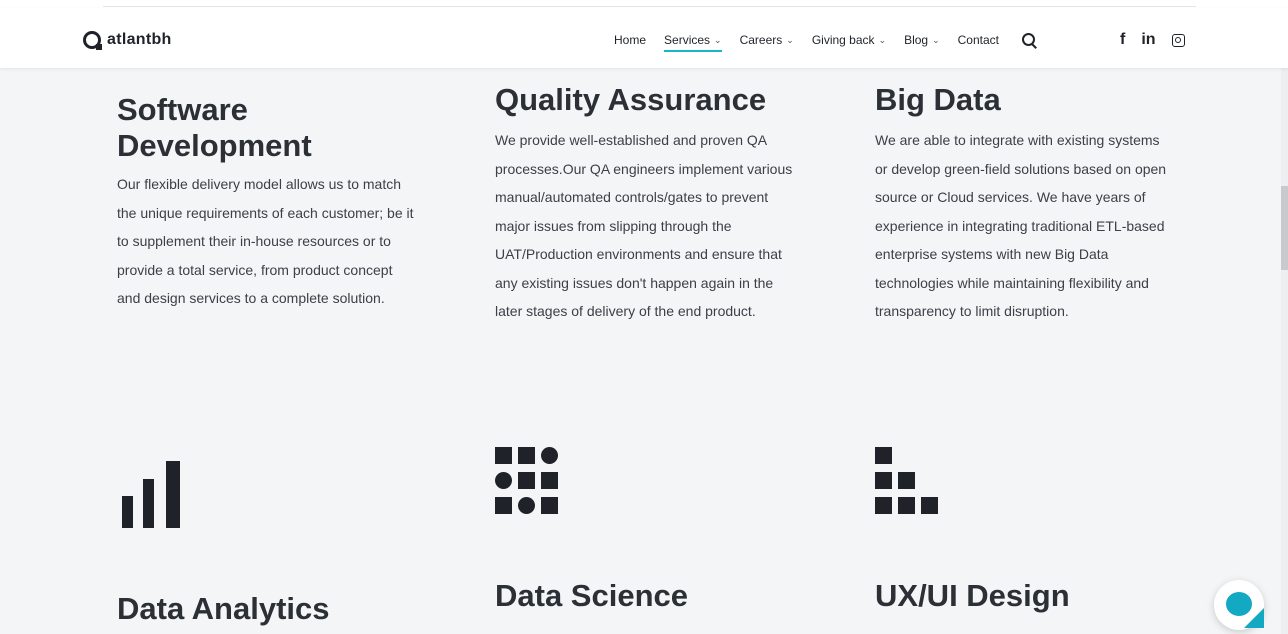 This screenshot has height=634, width=1288. I want to click on facebook-icon: f, so click(1122, 40).